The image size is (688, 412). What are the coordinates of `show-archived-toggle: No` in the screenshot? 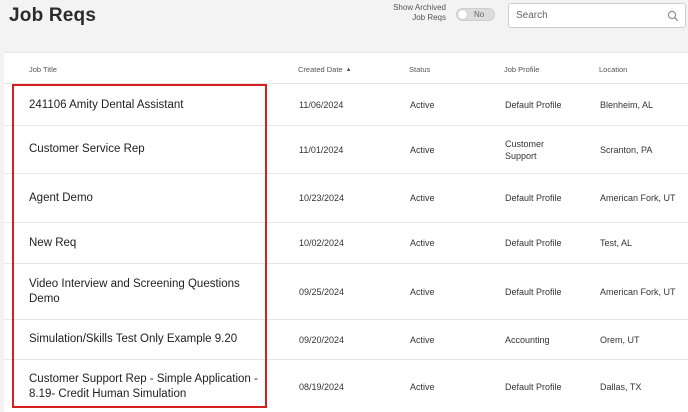 It's located at (475, 14).